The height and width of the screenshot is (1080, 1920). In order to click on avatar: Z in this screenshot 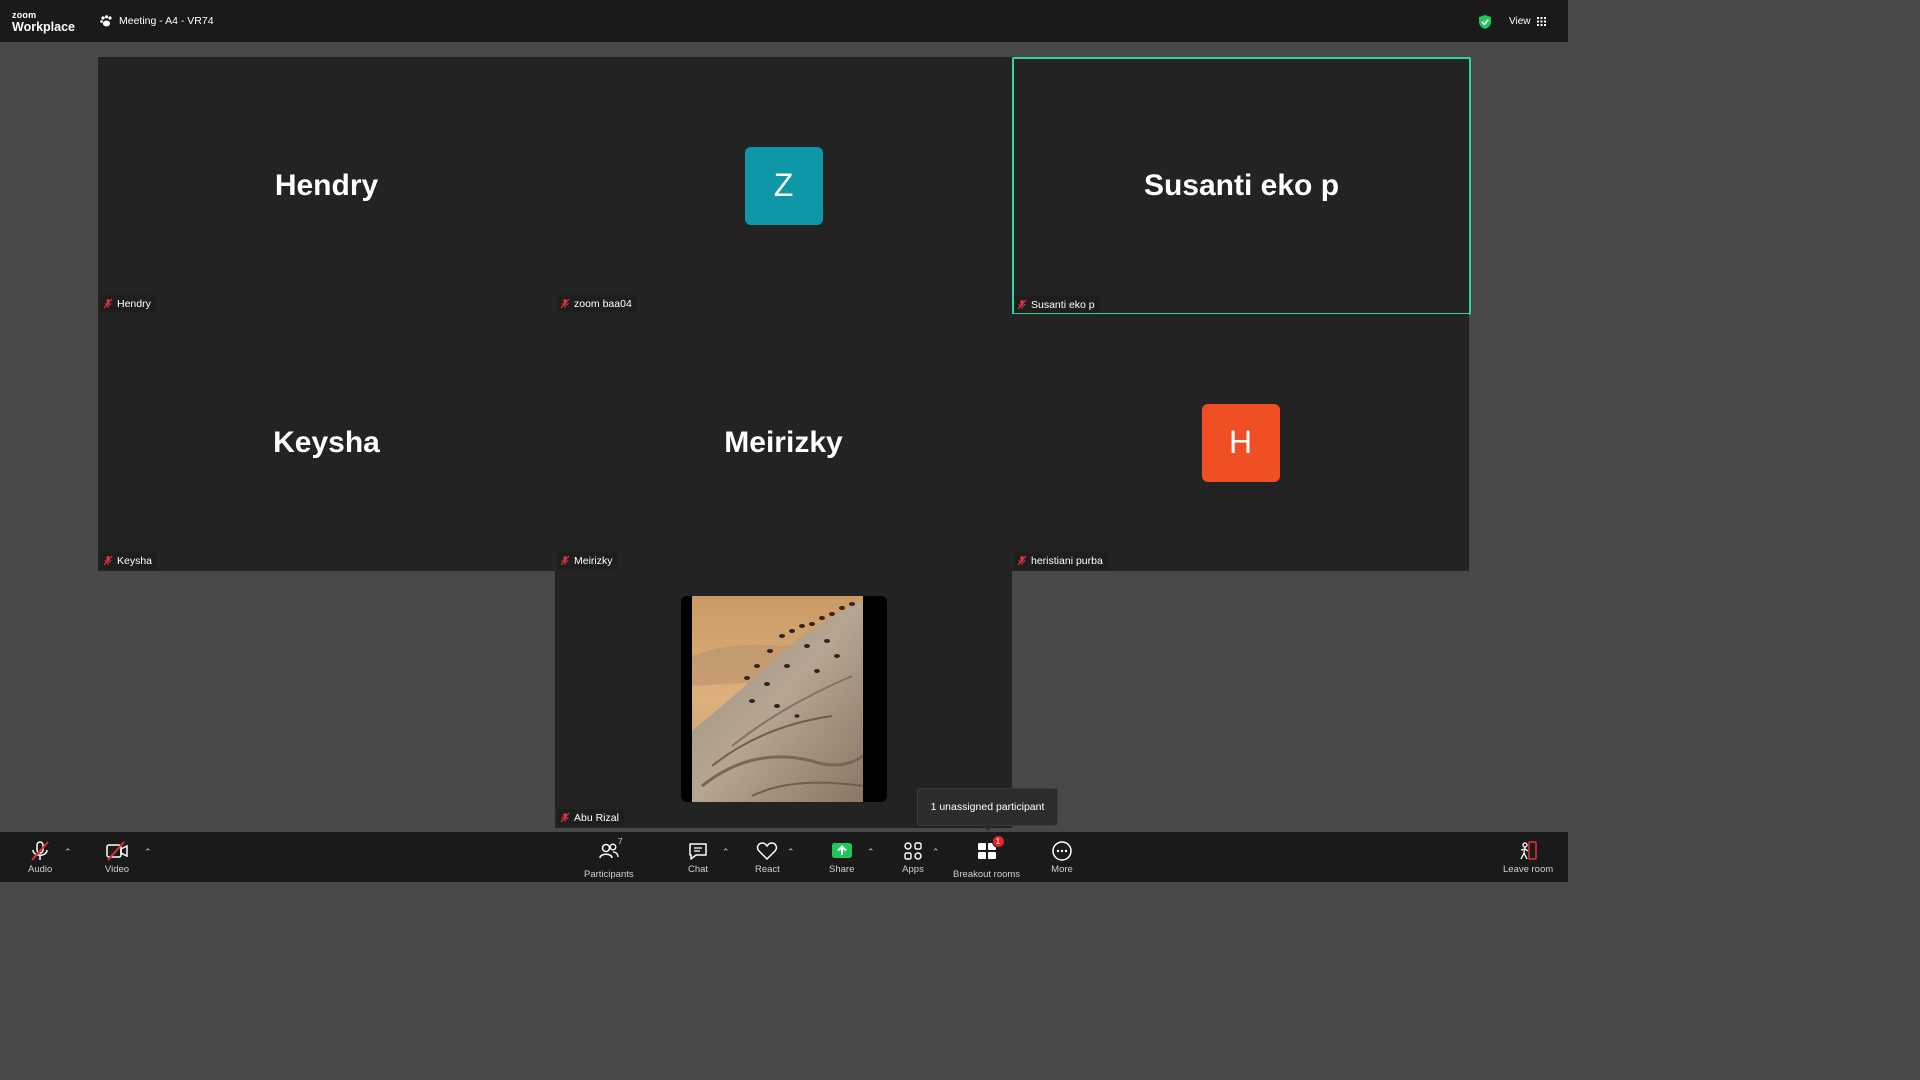, I will do `click(783, 185)`.